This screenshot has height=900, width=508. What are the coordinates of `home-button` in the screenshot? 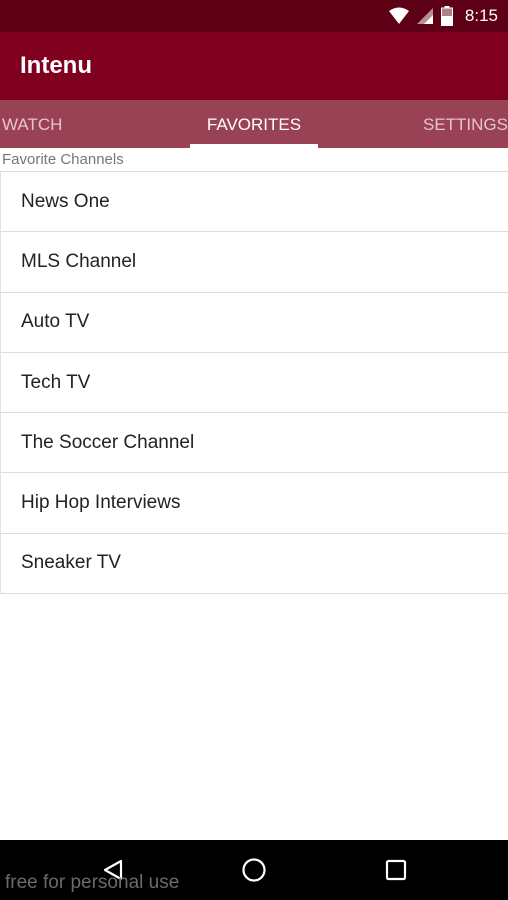 It's located at (254, 870).